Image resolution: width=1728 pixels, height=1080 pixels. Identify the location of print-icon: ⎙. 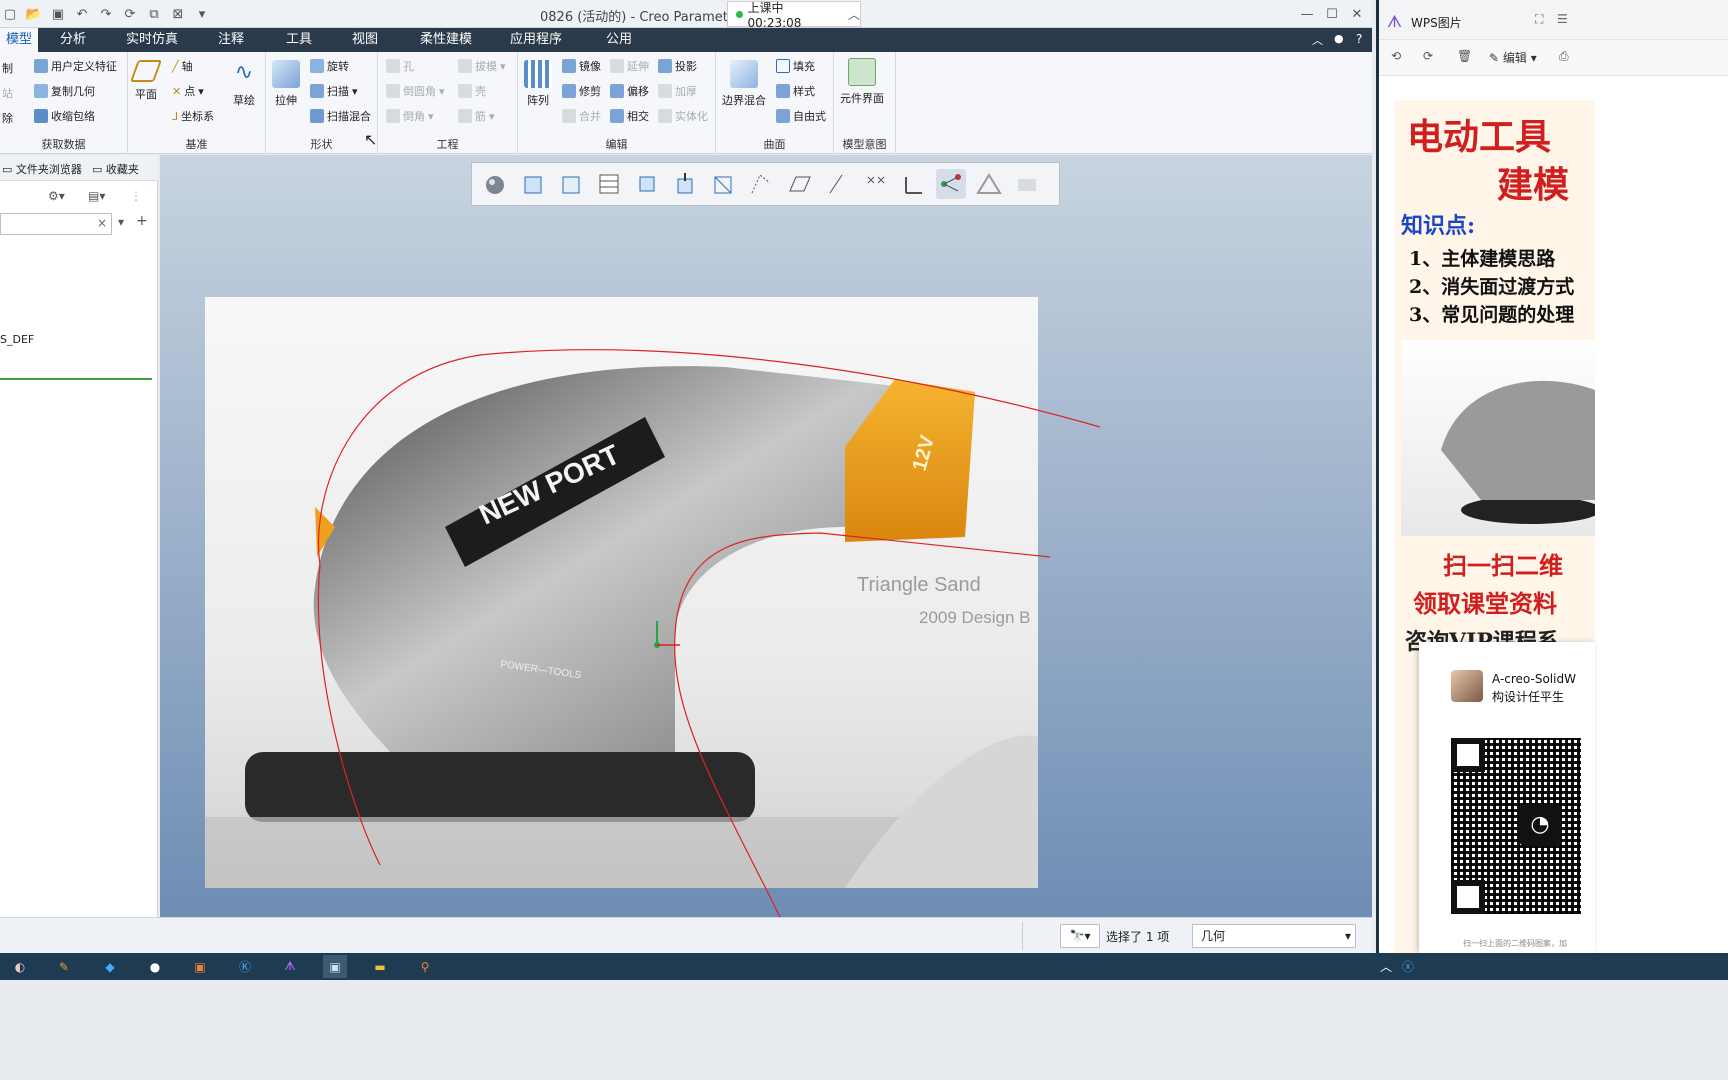
(1564, 56).